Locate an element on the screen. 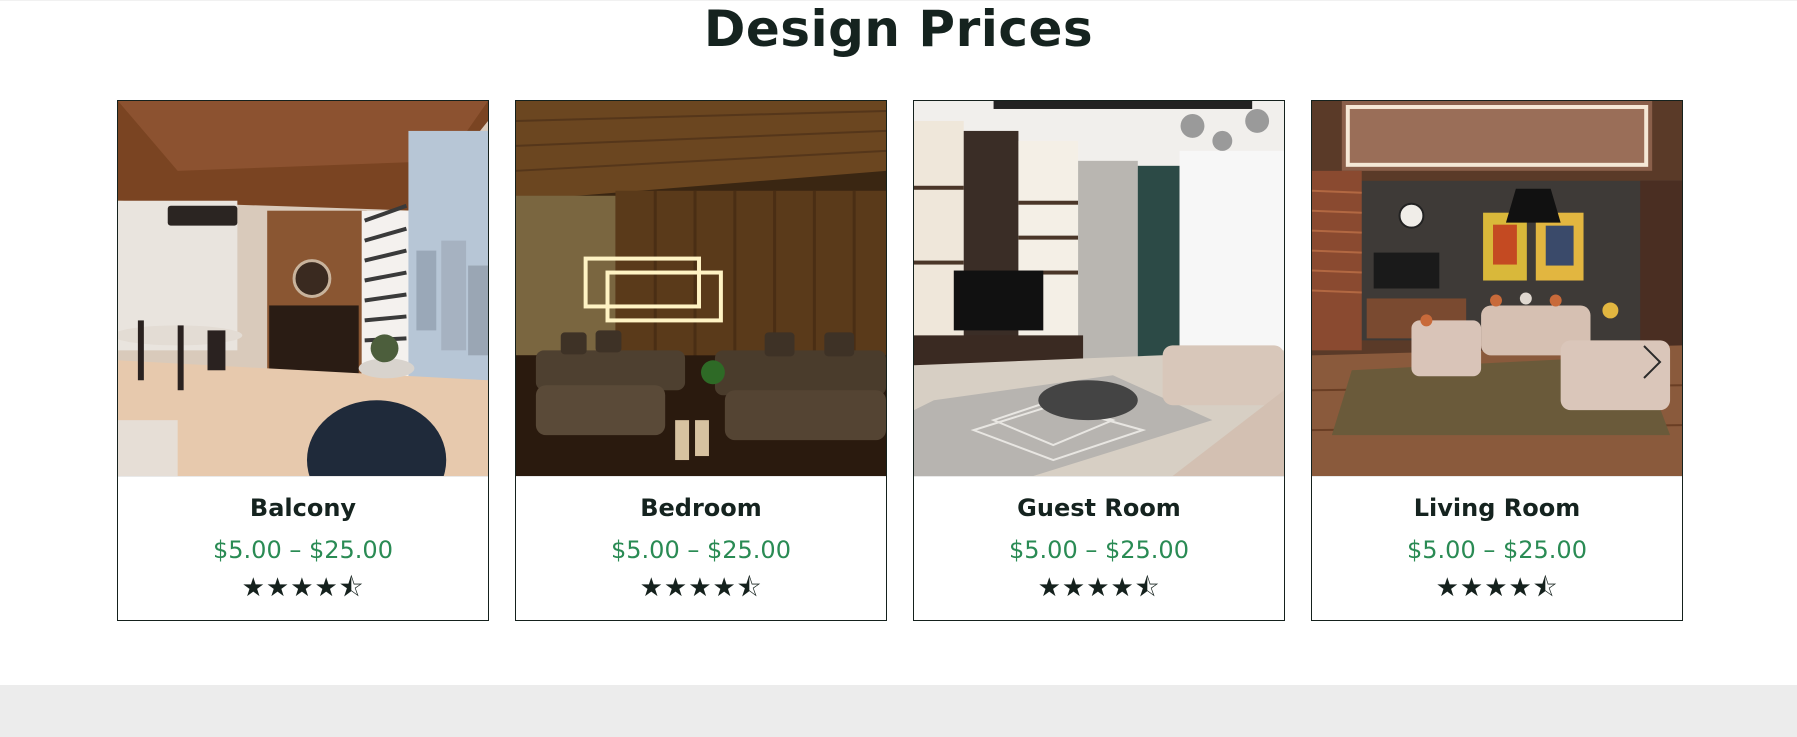 The width and height of the screenshot is (1797, 737). product-card-guest-room: Guest Room $5.00 – $25.00 ★★★★⯪ is located at coordinates (1099, 360).